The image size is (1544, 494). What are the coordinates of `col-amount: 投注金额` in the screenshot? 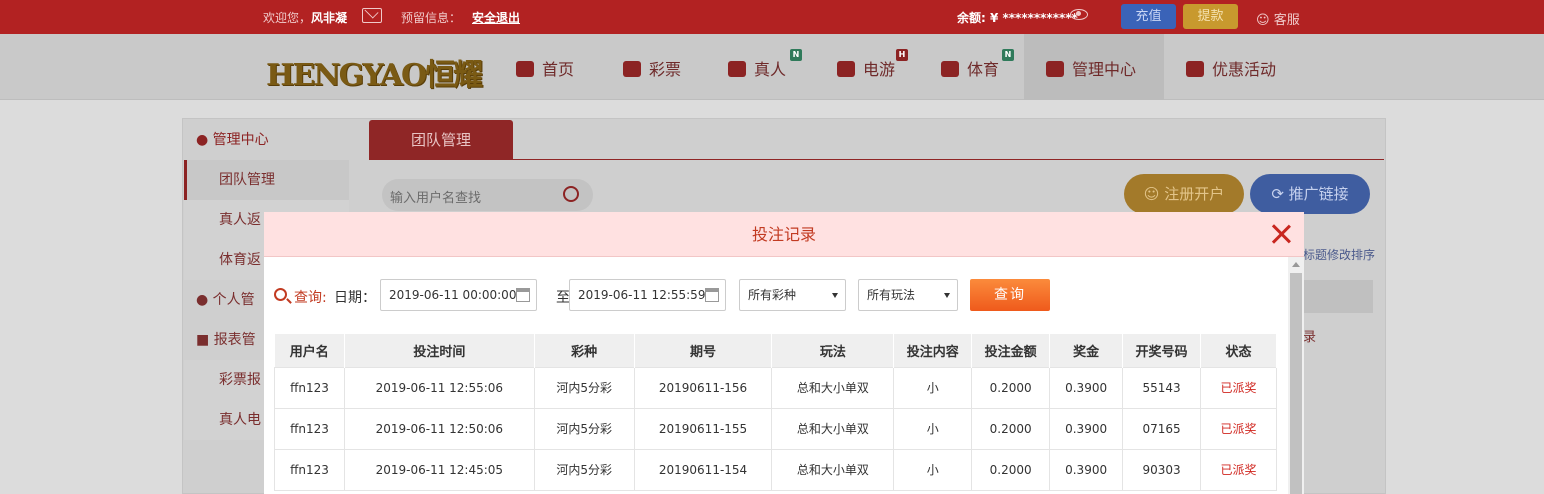 It's located at (1011, 350).